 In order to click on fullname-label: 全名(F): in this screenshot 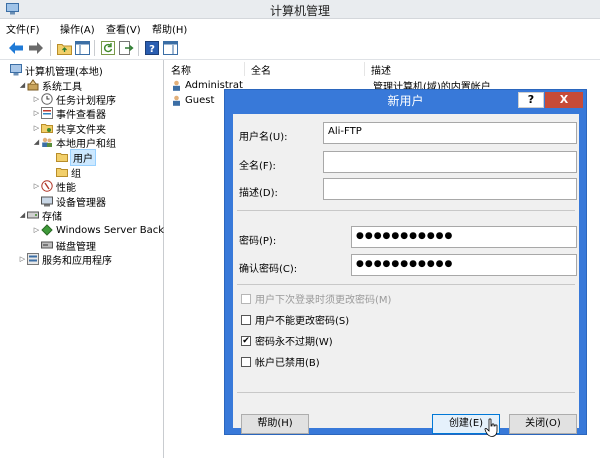, I will do `click(257, 166)`.